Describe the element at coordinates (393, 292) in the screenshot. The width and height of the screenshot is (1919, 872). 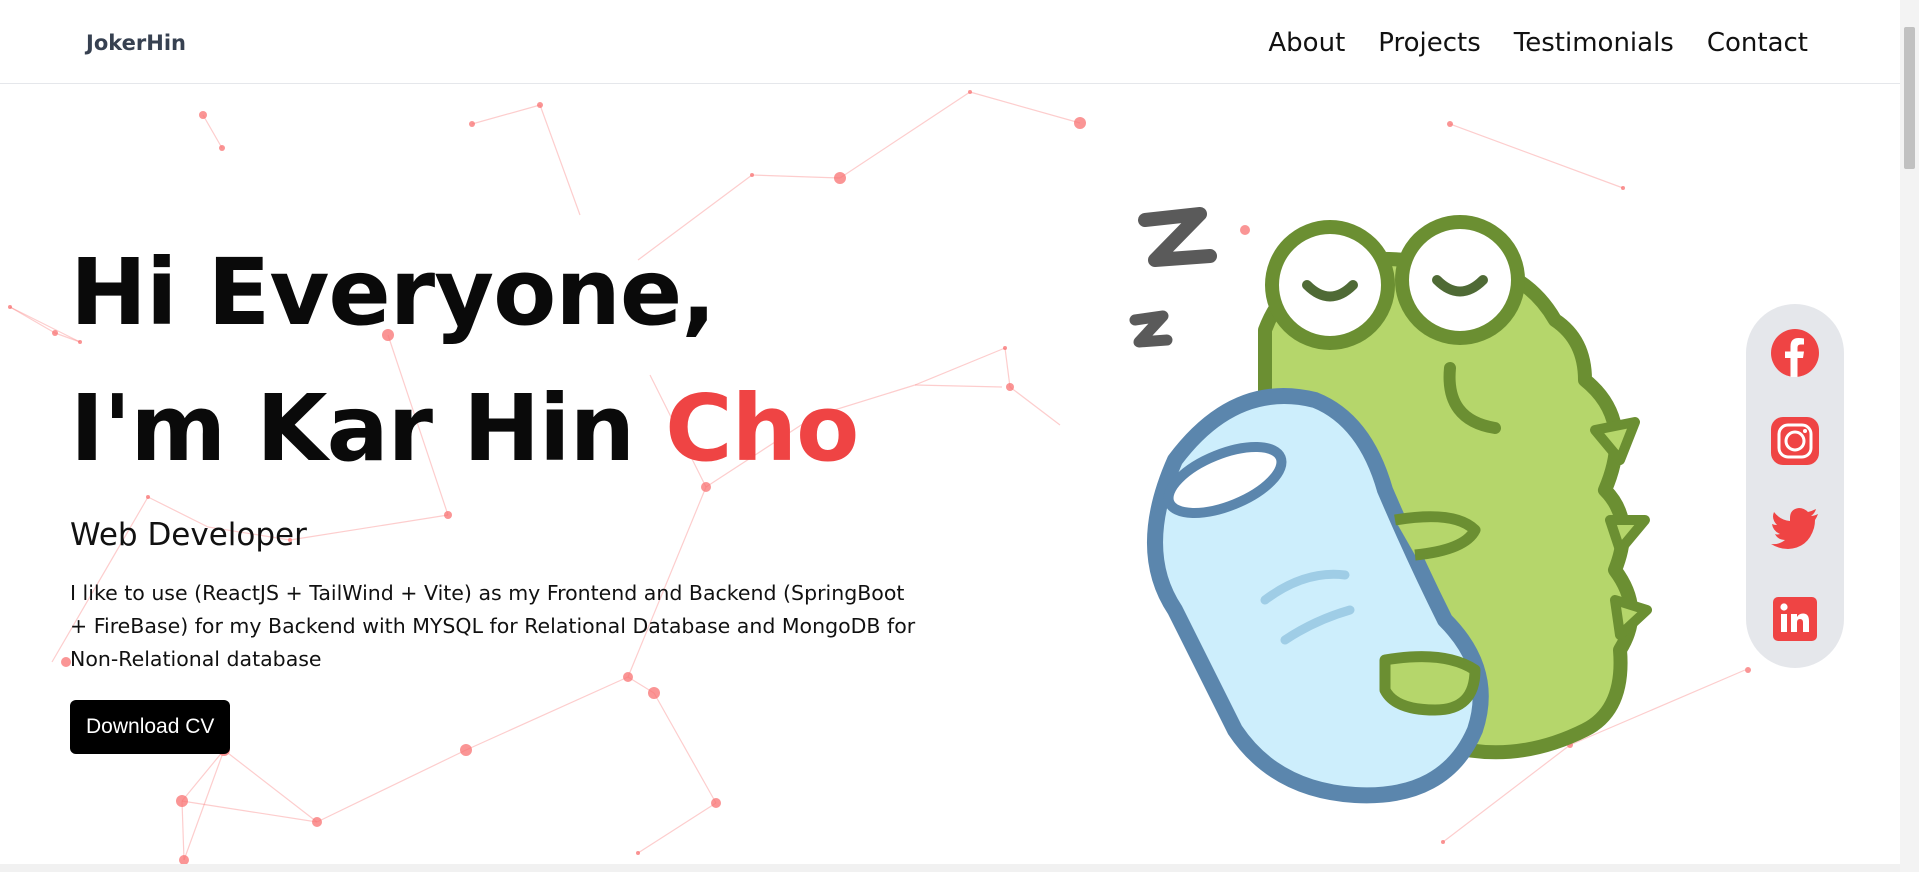
I see `greeting-text: Hi Everyone,` at that location.